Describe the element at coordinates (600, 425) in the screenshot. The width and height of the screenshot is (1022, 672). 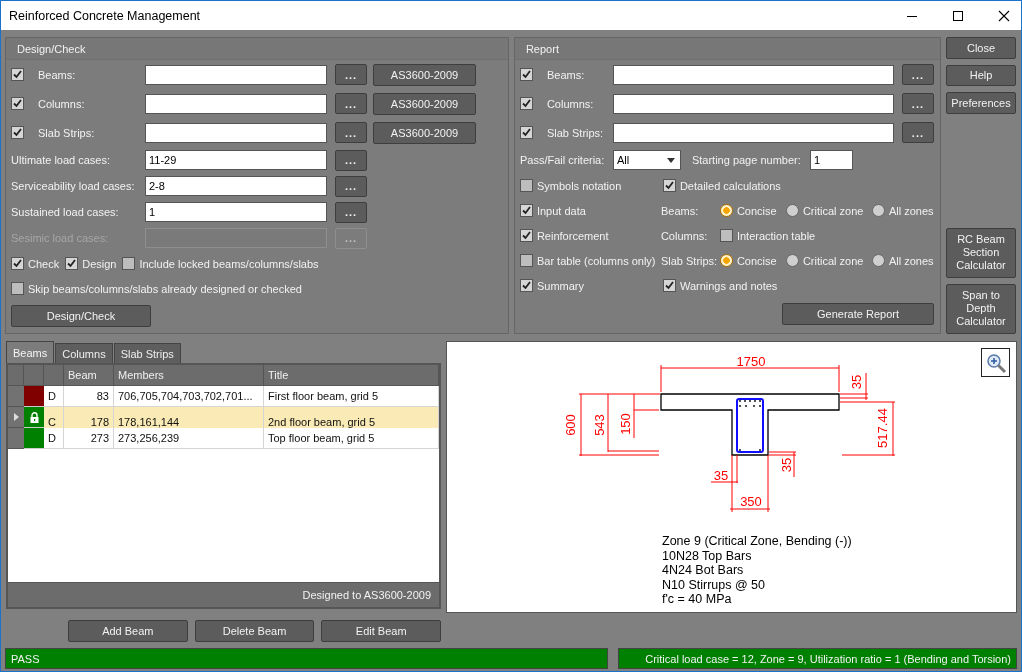
I see `dimension-label: 543` at that location.